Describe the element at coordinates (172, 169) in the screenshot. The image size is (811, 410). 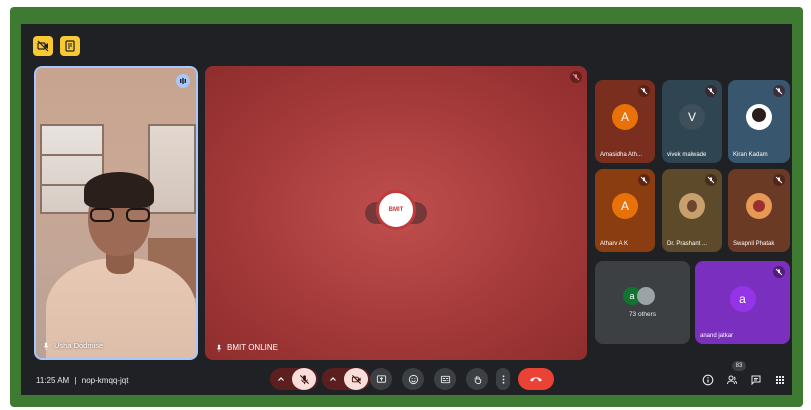
I see `video-window-right` at that location.